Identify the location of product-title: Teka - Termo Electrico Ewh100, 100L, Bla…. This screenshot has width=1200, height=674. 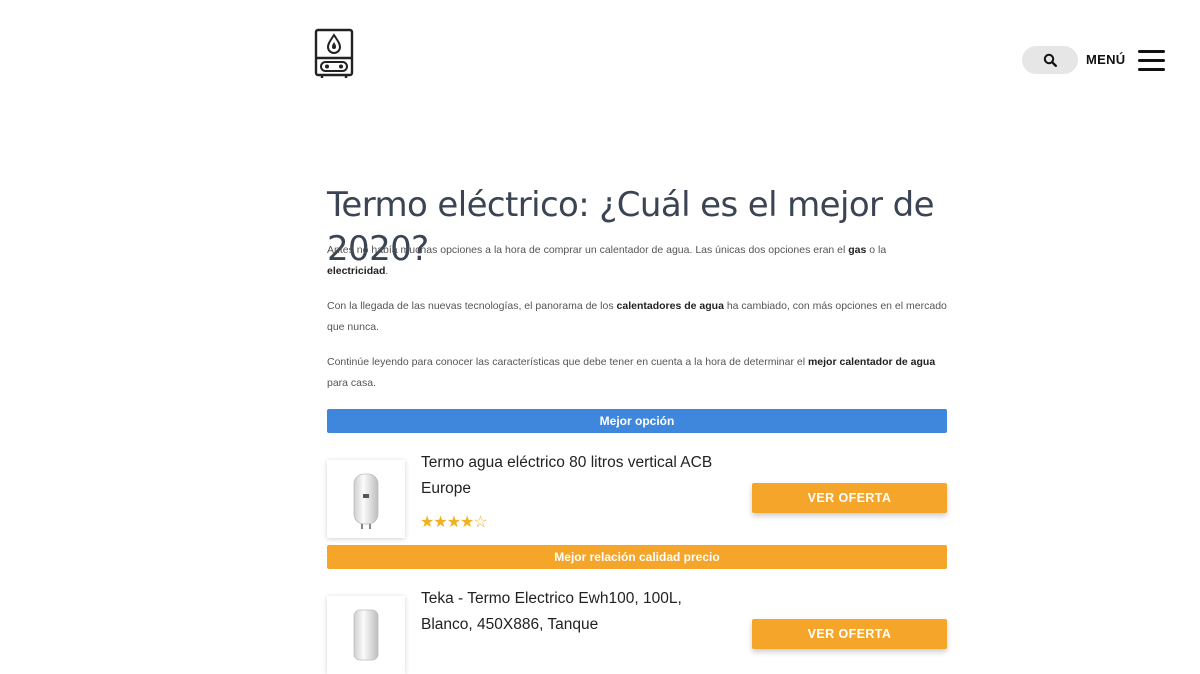
(571, 612).